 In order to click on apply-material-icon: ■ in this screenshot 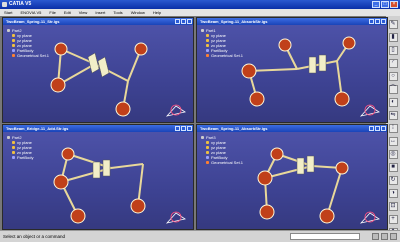, I will do `click(393, 167)`.